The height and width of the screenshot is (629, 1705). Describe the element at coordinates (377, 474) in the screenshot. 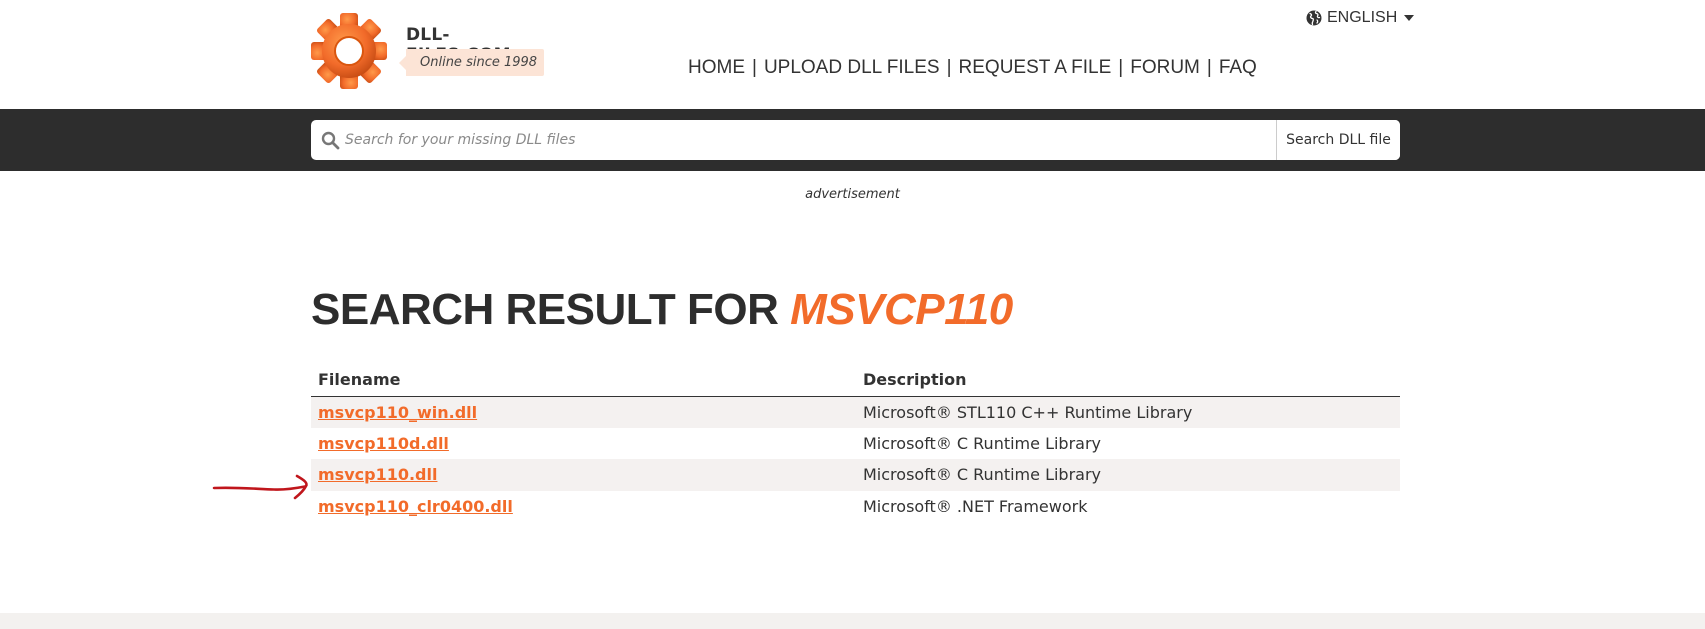

I see `filename-link: msvcp110.dll` at that location.